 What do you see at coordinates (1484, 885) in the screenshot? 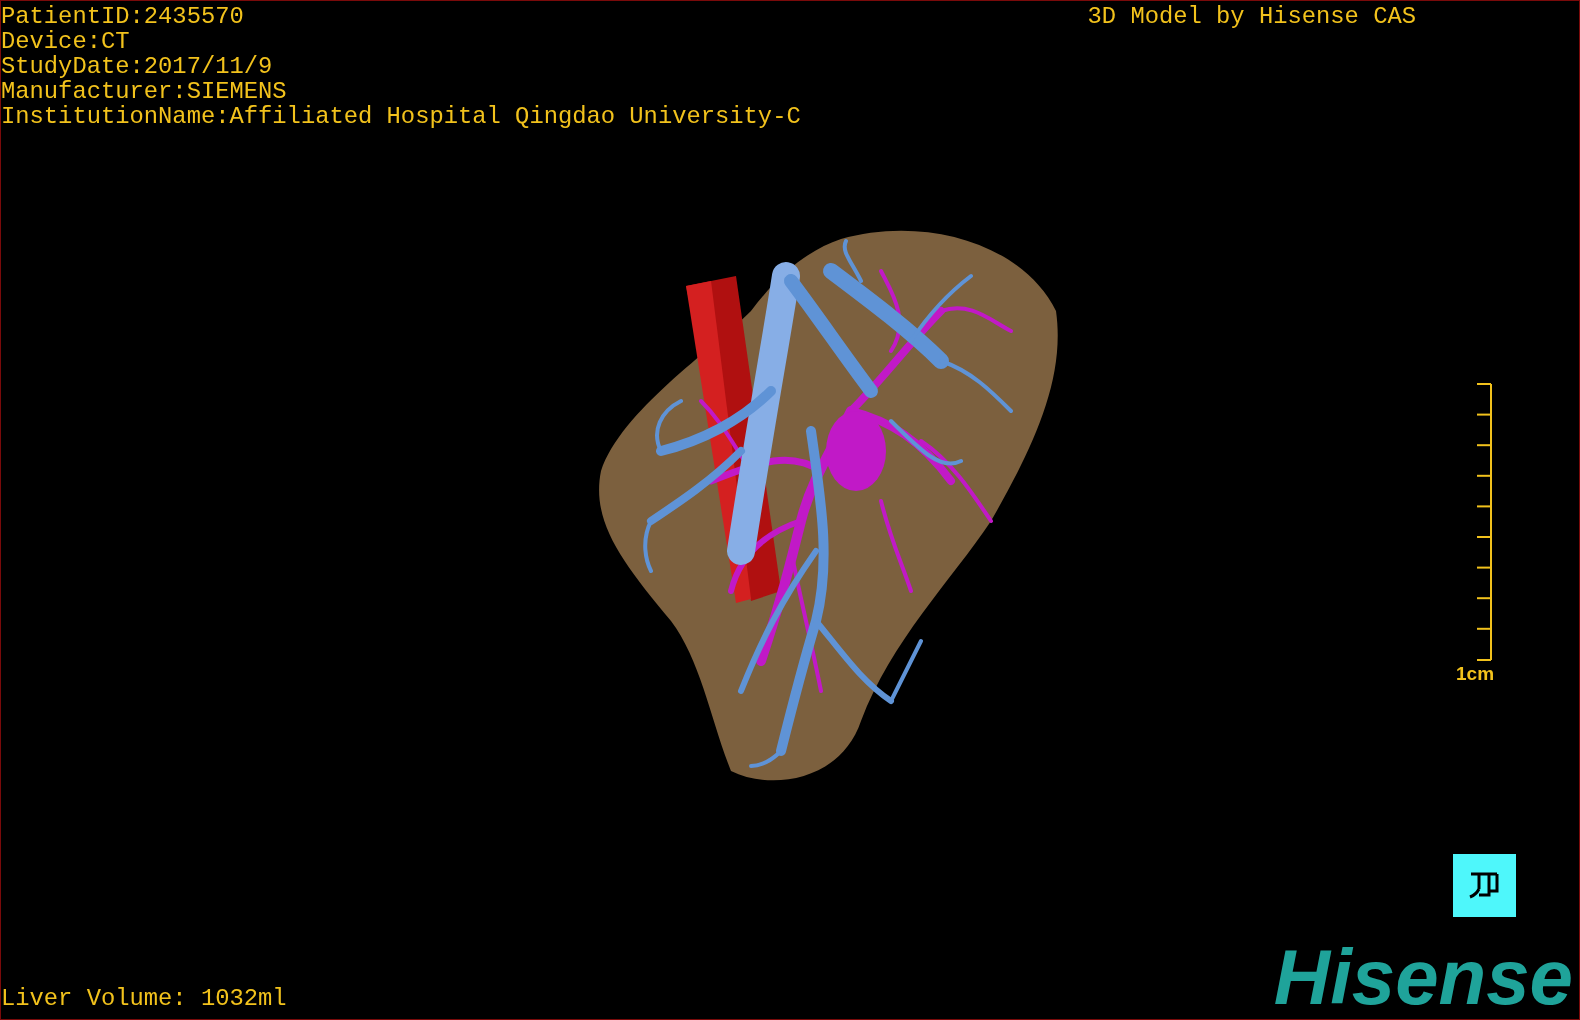
I see `orientation-marker-icon` at bounding box center [1484, 885].